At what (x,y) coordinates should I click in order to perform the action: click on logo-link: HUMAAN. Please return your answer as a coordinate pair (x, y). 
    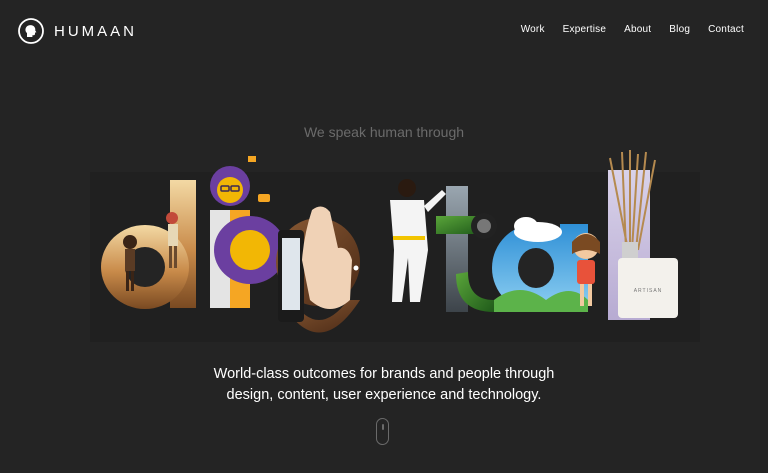
    Looking at the image, I should click on (77, 31).